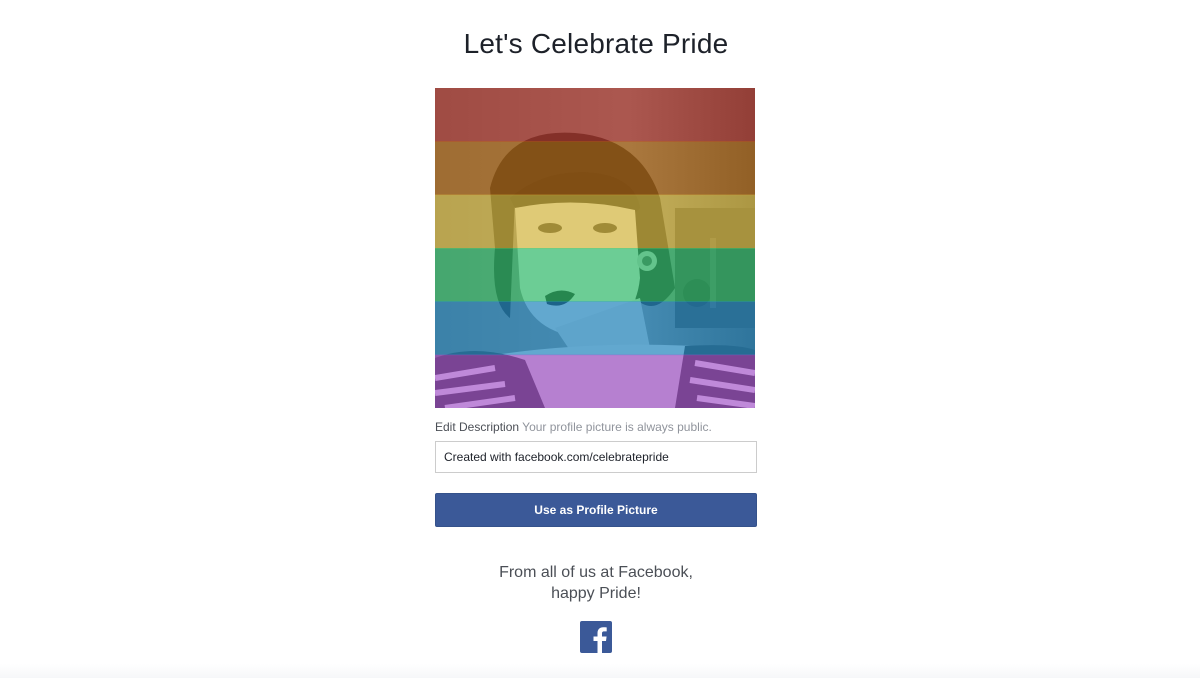 The image size is (1200, 678). I want to click on rainbow-filtered-photo, so click(595, 248).